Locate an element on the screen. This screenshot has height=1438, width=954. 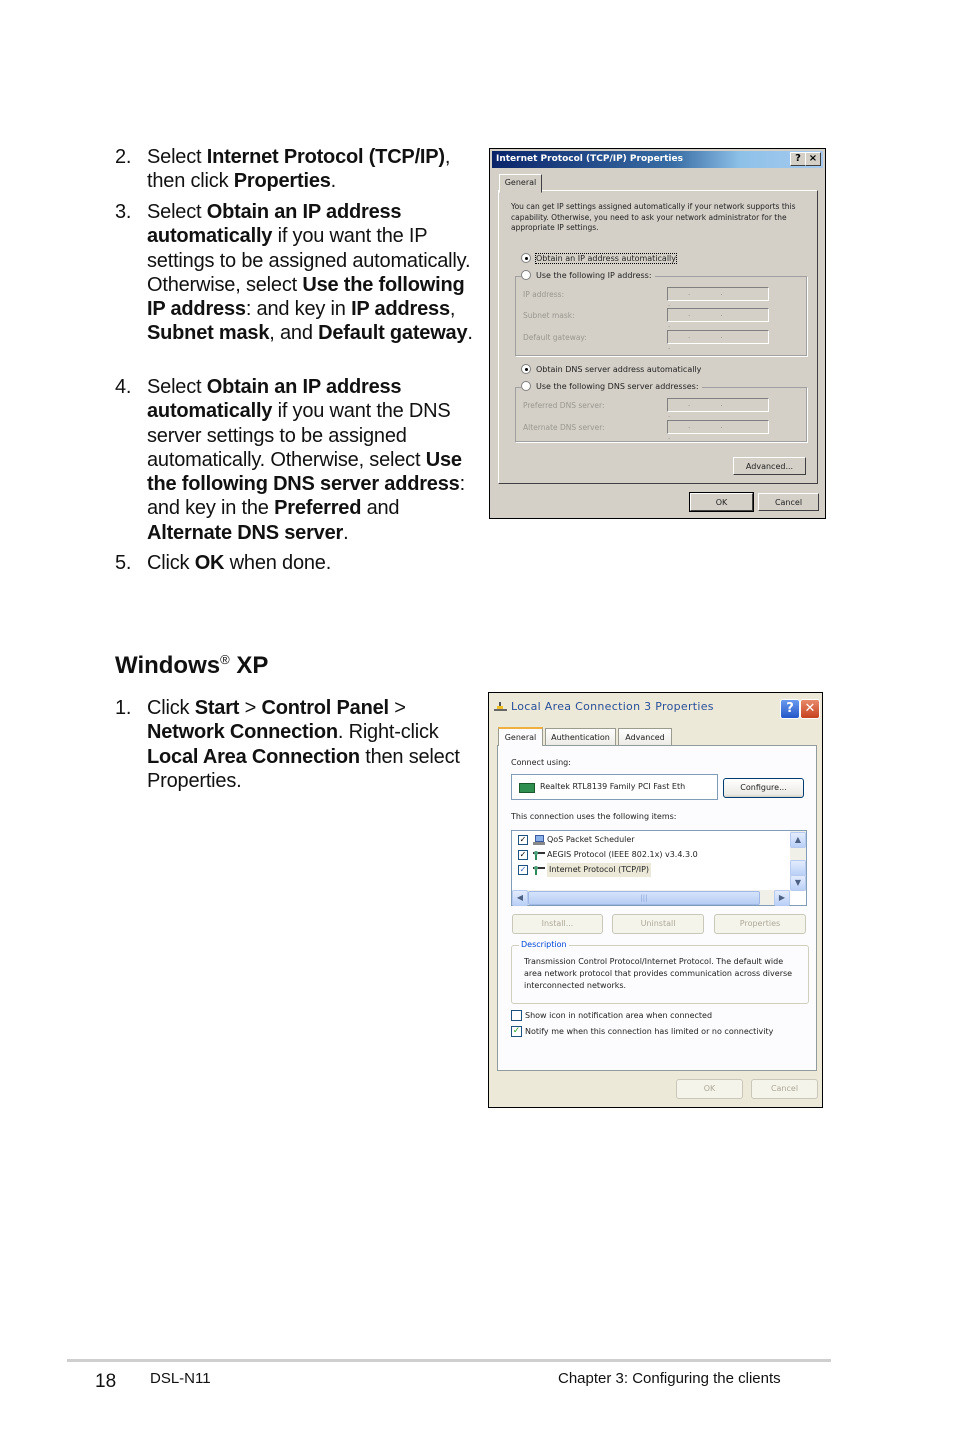
ip-address-label: IP address: is located at coordinates (544, 294).